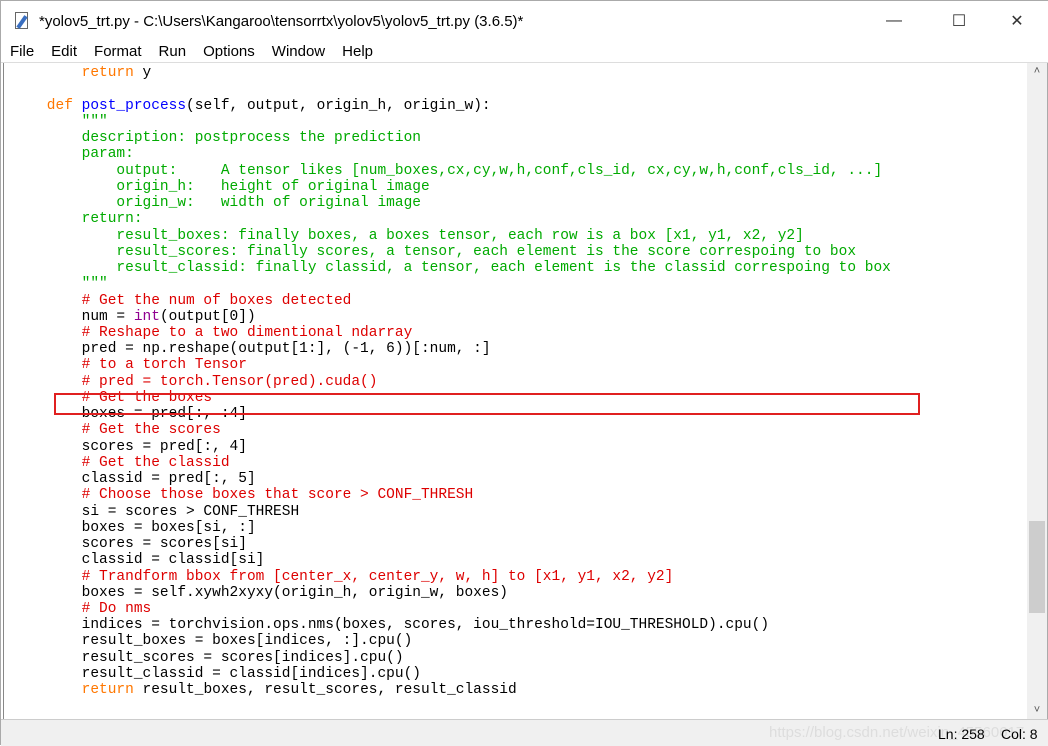 This screenshot has height=746, width=1048. I want to click on code-line: # Get the scores, so click(451, 430).